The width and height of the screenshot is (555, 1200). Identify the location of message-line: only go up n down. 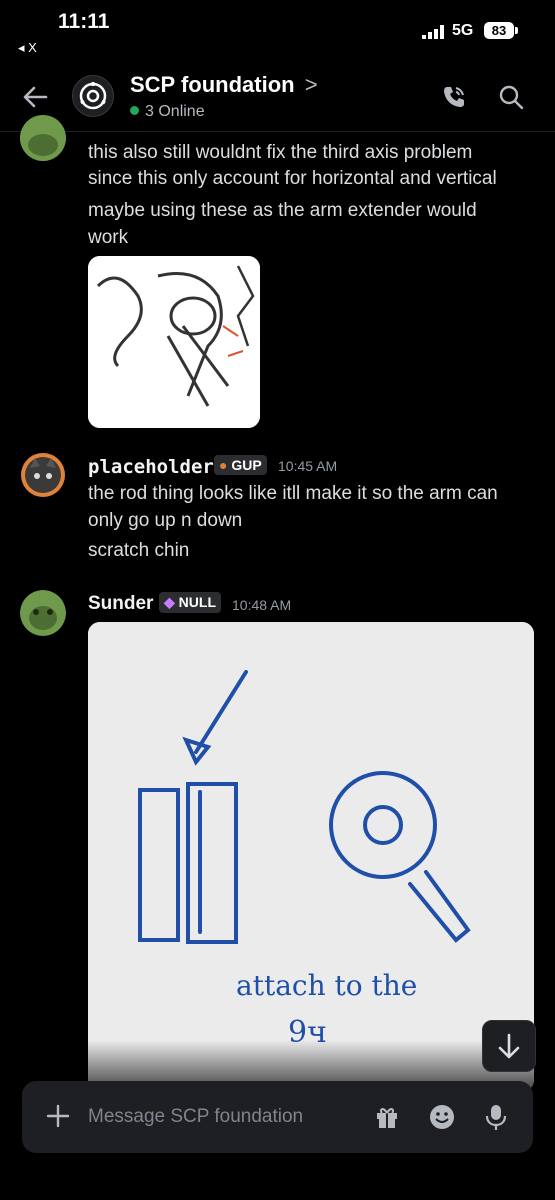
(165, 520).